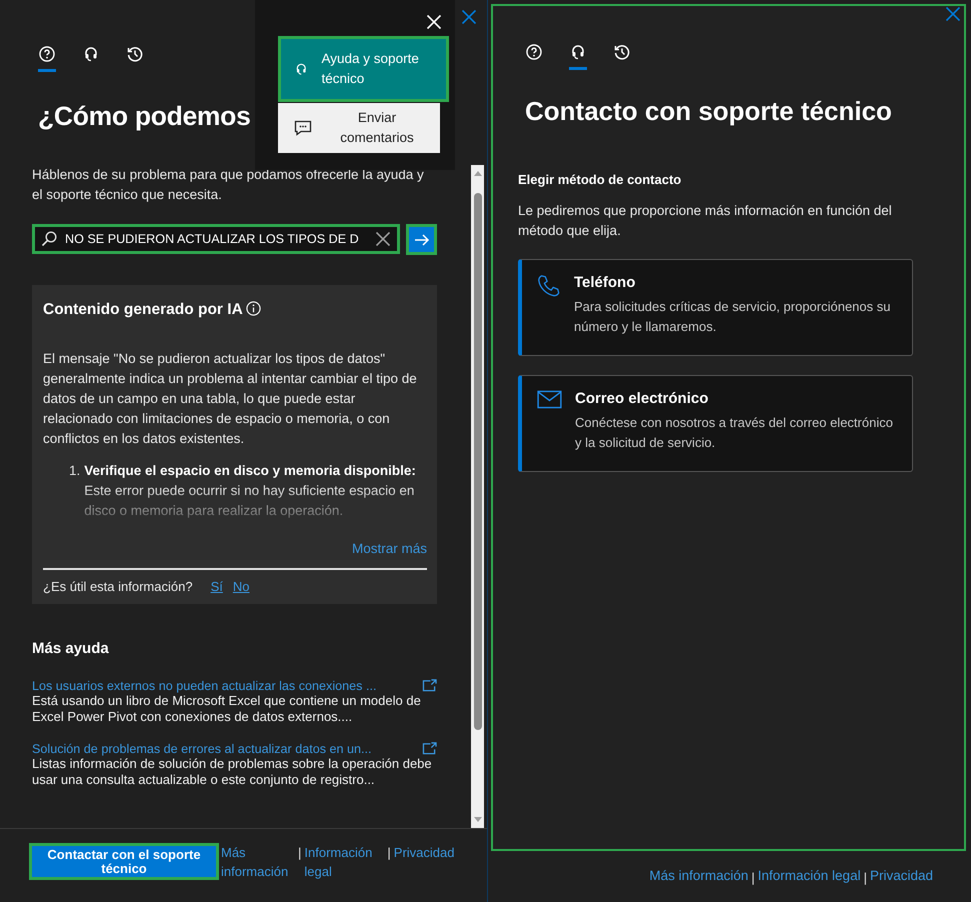  Describe the element at coordinates (230, 399) in the screenshot. I see `answer-text: El mensaje "No se pudieron actualizar los tipos de datos" generalmente indica un problema al intentar cambiar el tipo de datos de un campo en una tabla, lo que puede estar relacionado con limitaciones de espacio o memoria, o con conflictos en los datos existentes.` at that location.